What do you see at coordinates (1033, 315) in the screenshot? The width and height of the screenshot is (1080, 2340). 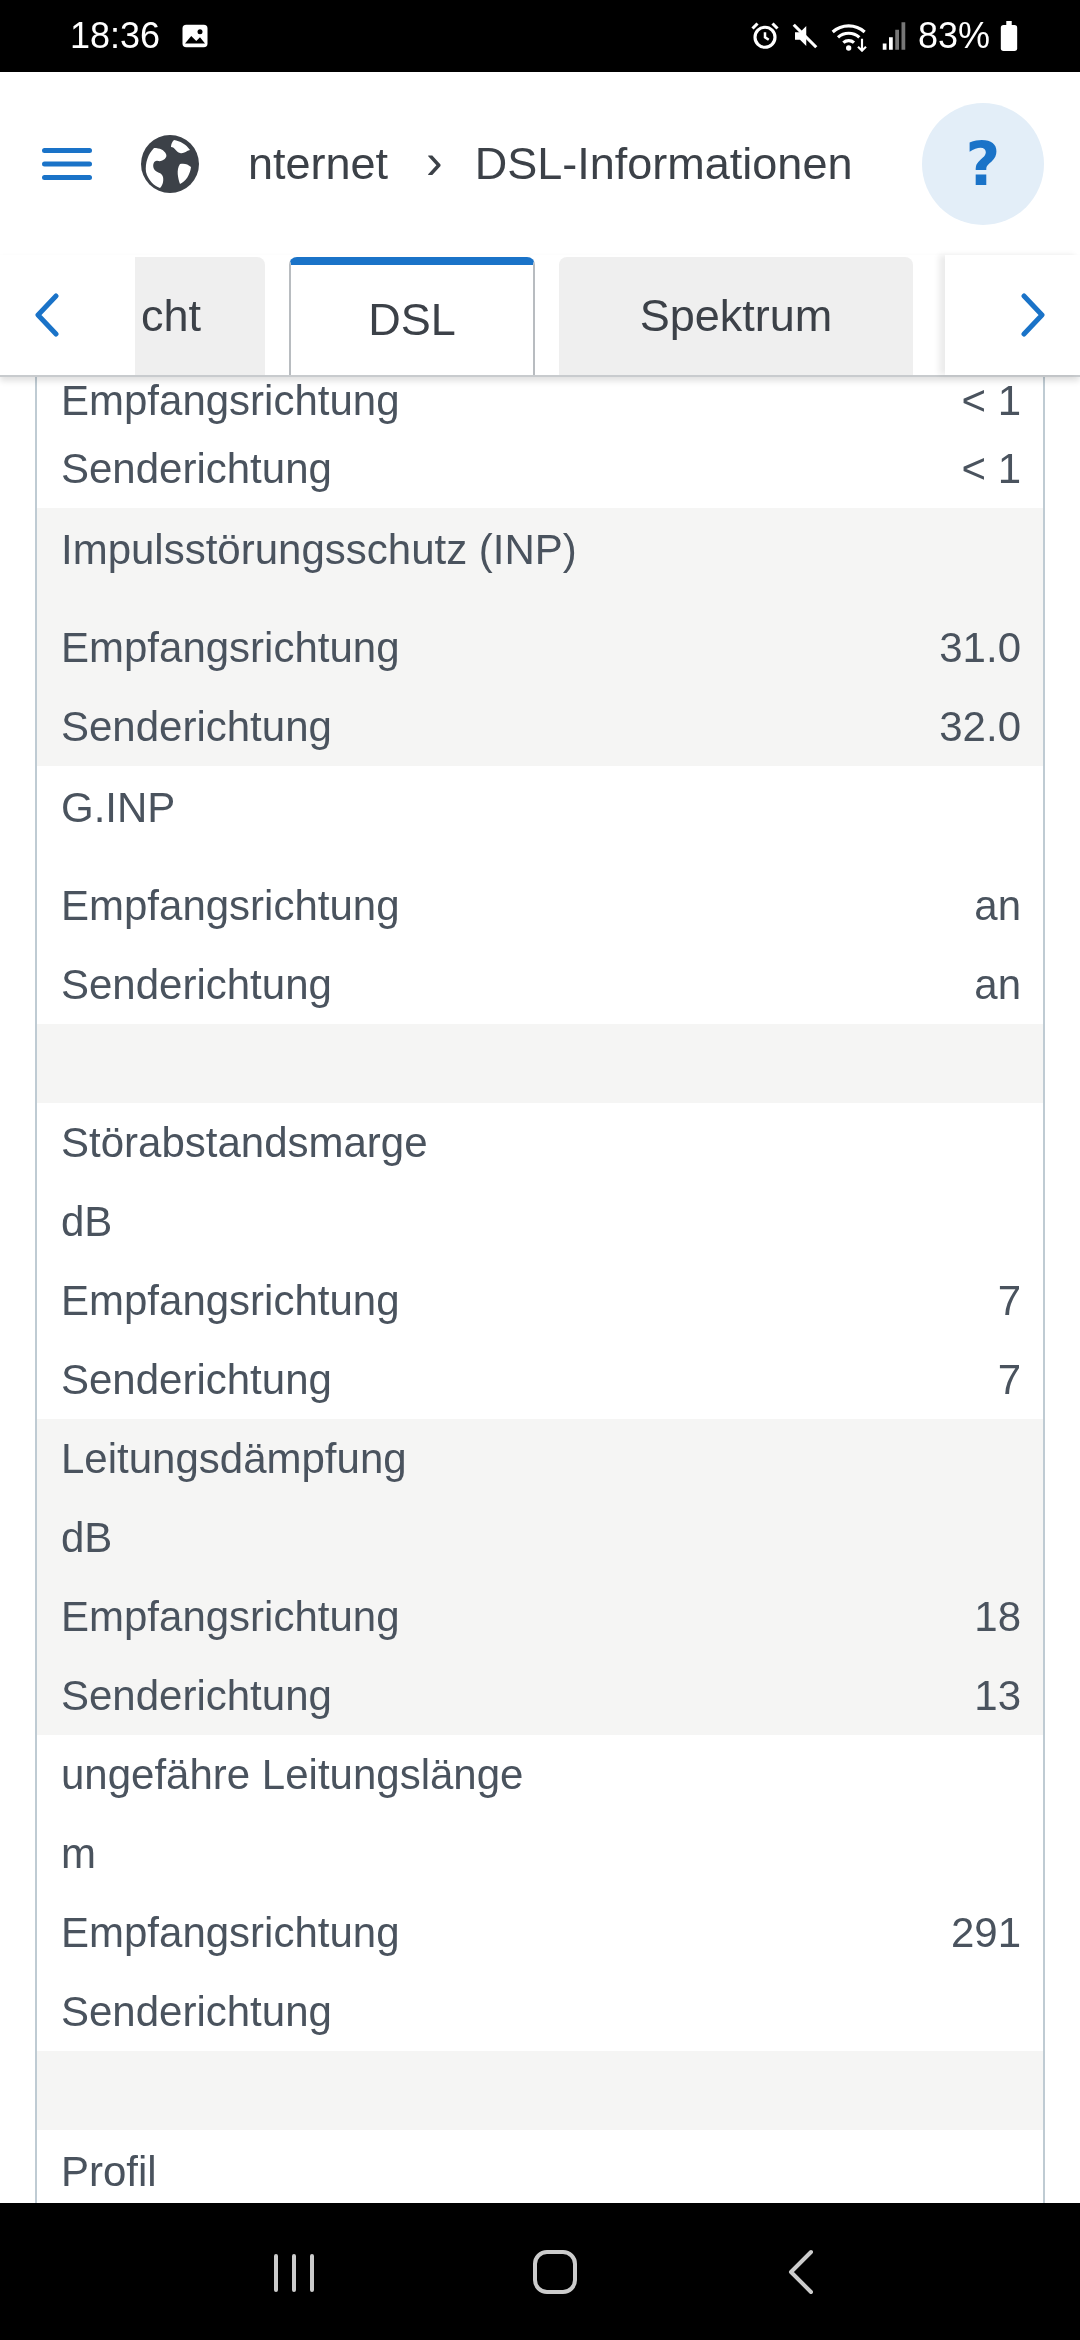 I see `chevron-right-icon` at bounding box center [1033, 315].